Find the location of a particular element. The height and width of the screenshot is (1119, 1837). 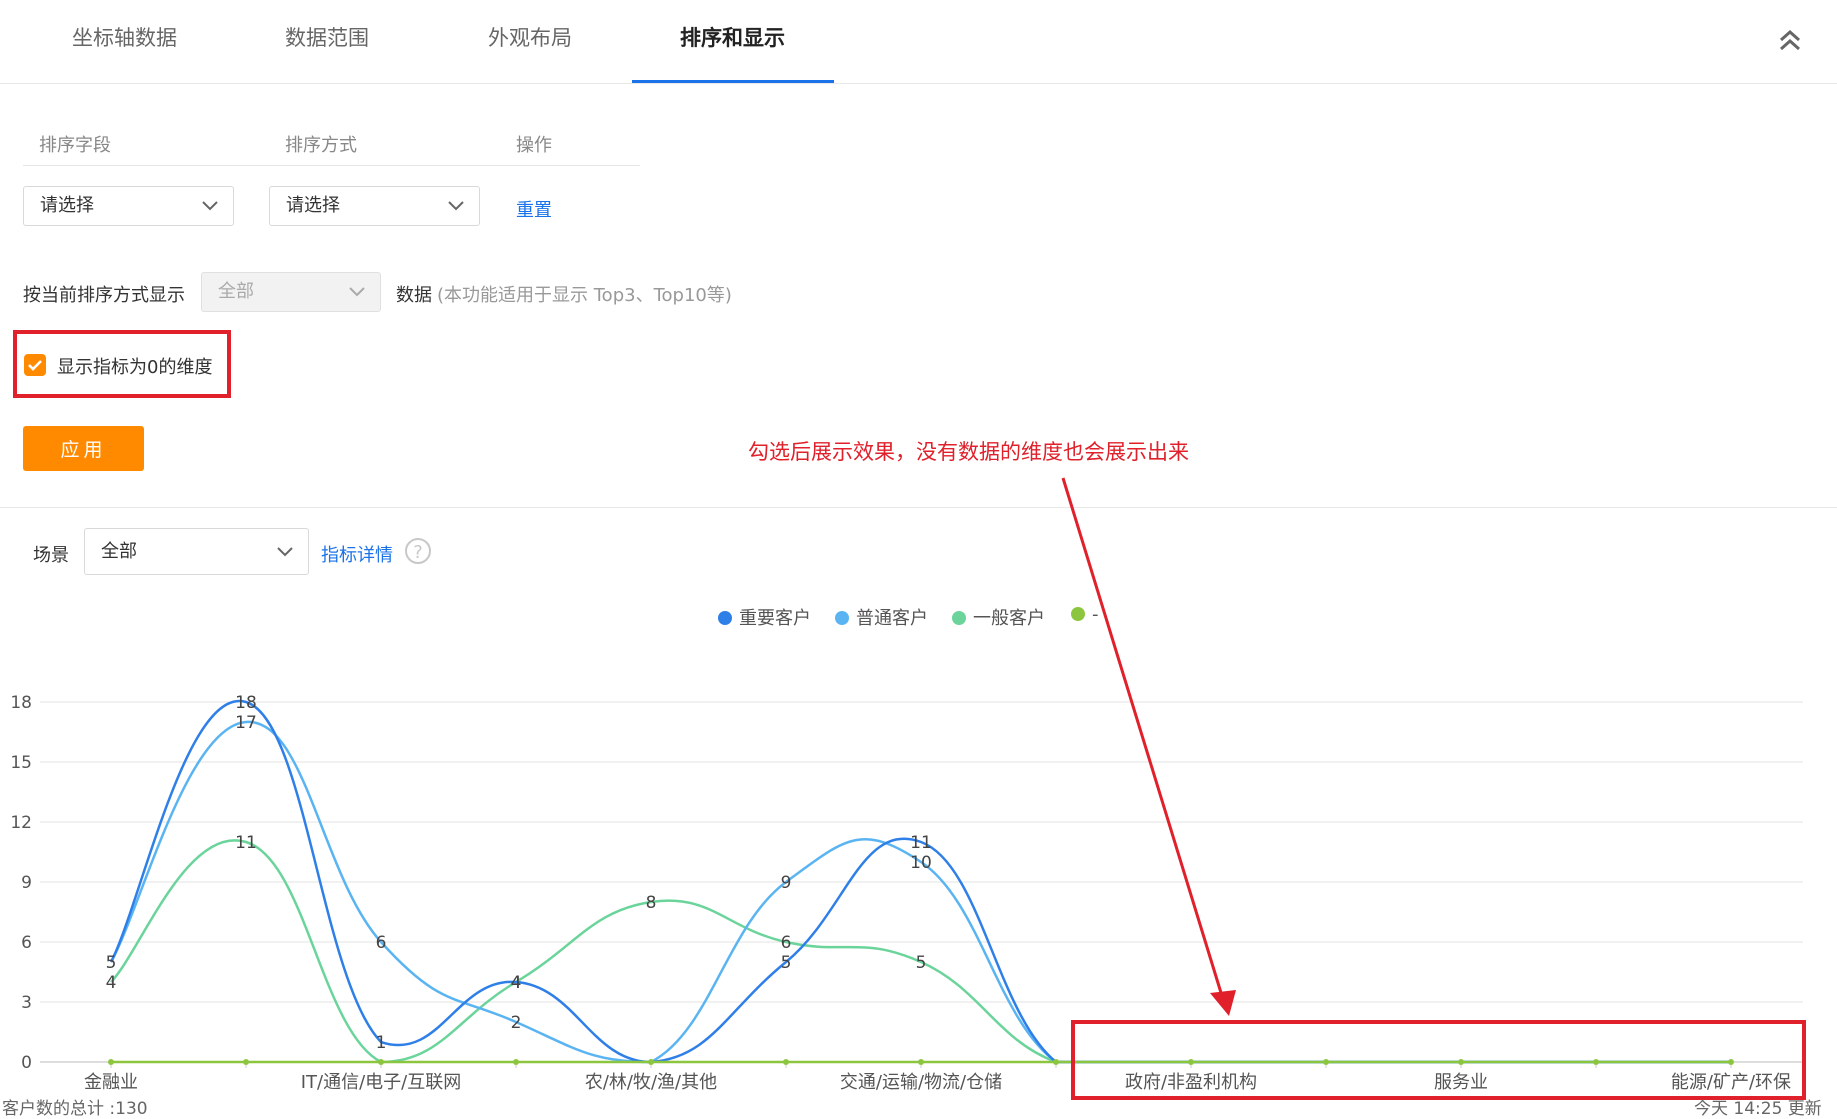

x-tick-label: 农/林/牧/渔/其他 is located at coordinates (651, 1082).